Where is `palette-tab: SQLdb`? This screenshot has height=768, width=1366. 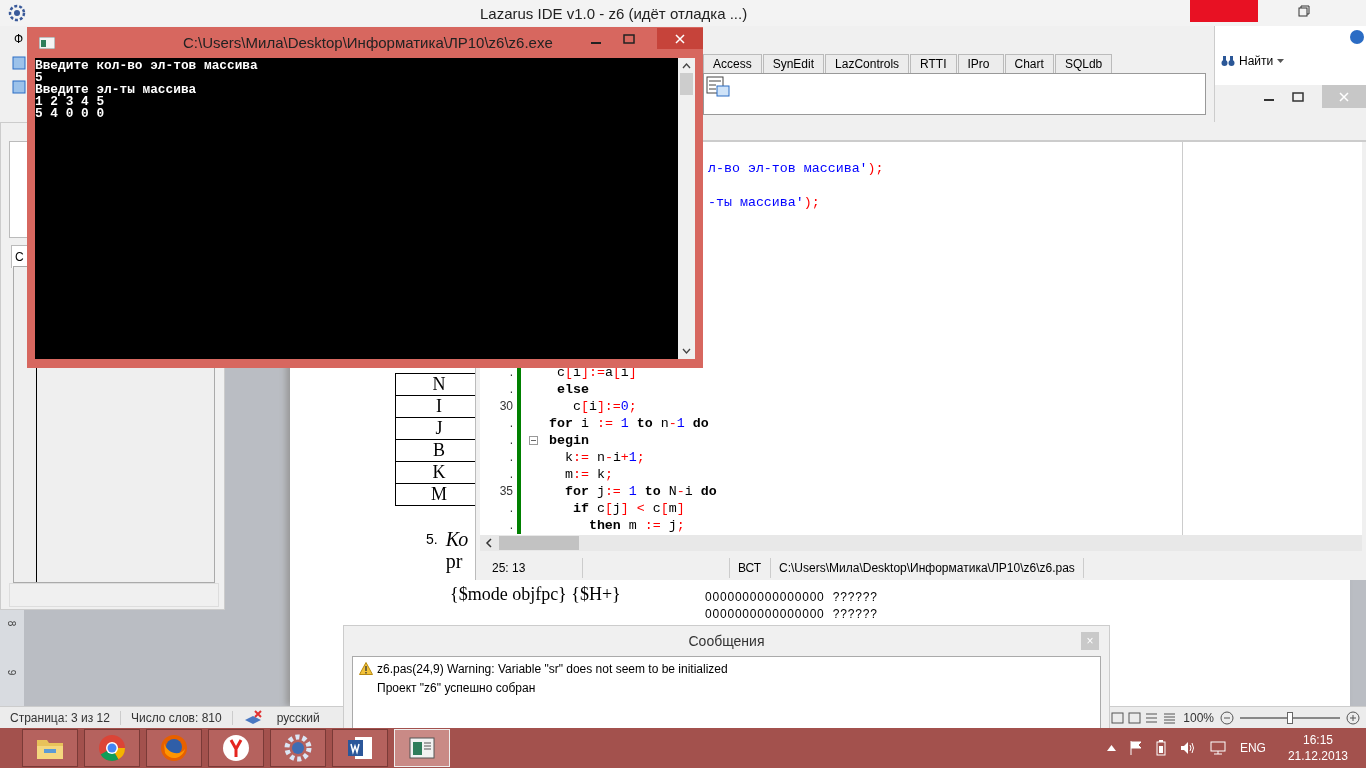
palette-tab: SQLdb is located at coordinates (1083, 63).